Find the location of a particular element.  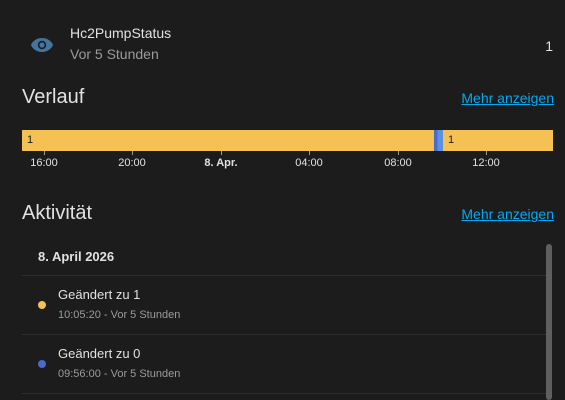

history-more-link: Mehr anzeigen is located at coordinates (507, 98).